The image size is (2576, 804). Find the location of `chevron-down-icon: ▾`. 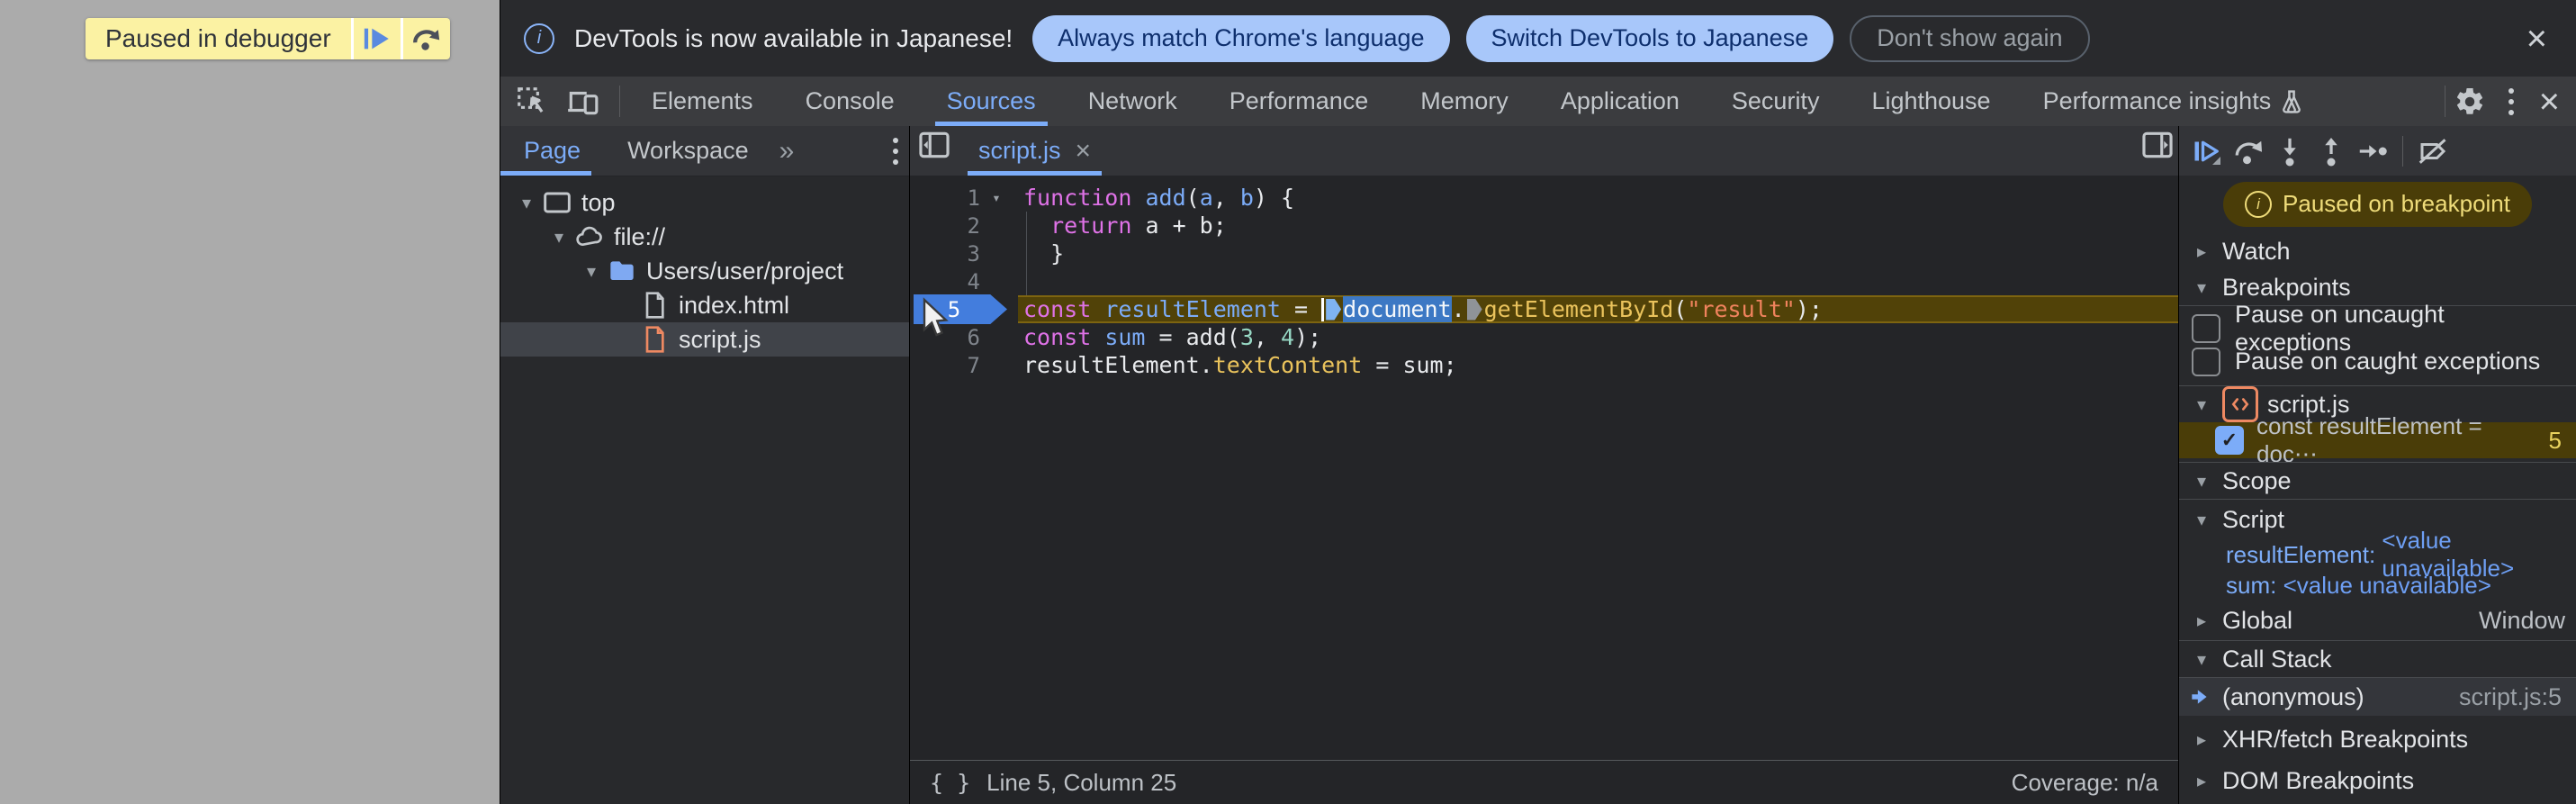

chevron-down-icon: ▾ is located at coordinates (2201, 287).